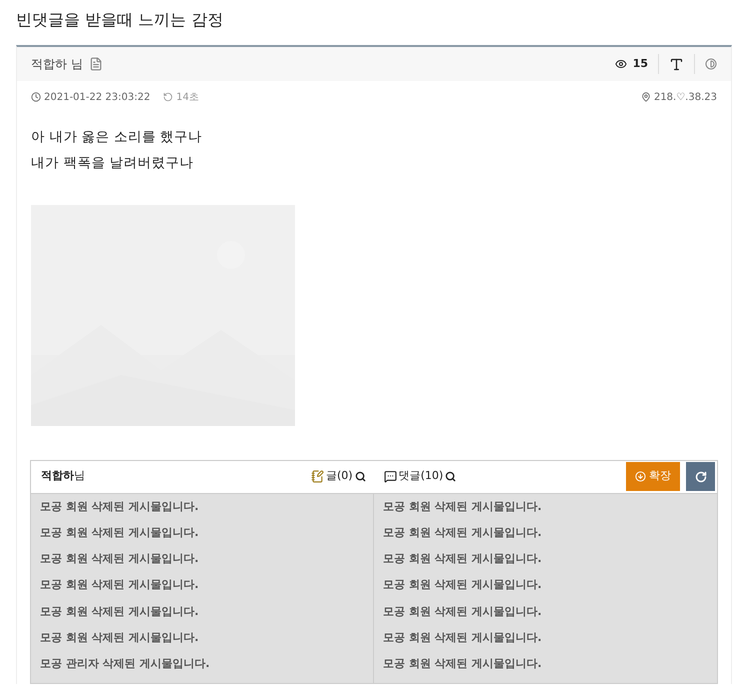 Image resolution: width=740 pixels, height=690 pixels. Describe the element at coordinates (338, 476) in the screenshot. I see `posts-link: 글(0)` at that location.